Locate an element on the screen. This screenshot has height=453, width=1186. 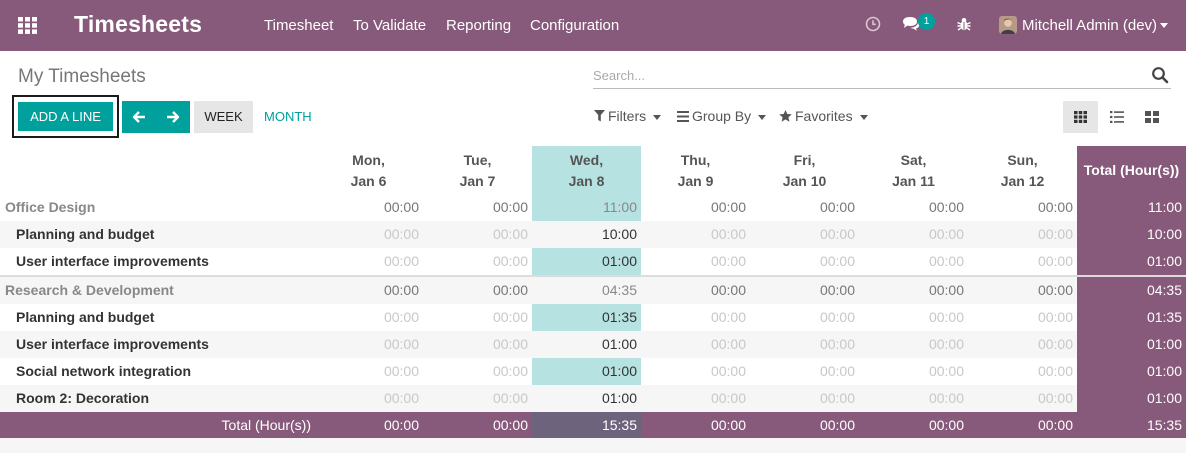
group-by-dropdown: Group By is located at coordinates (722, 116).